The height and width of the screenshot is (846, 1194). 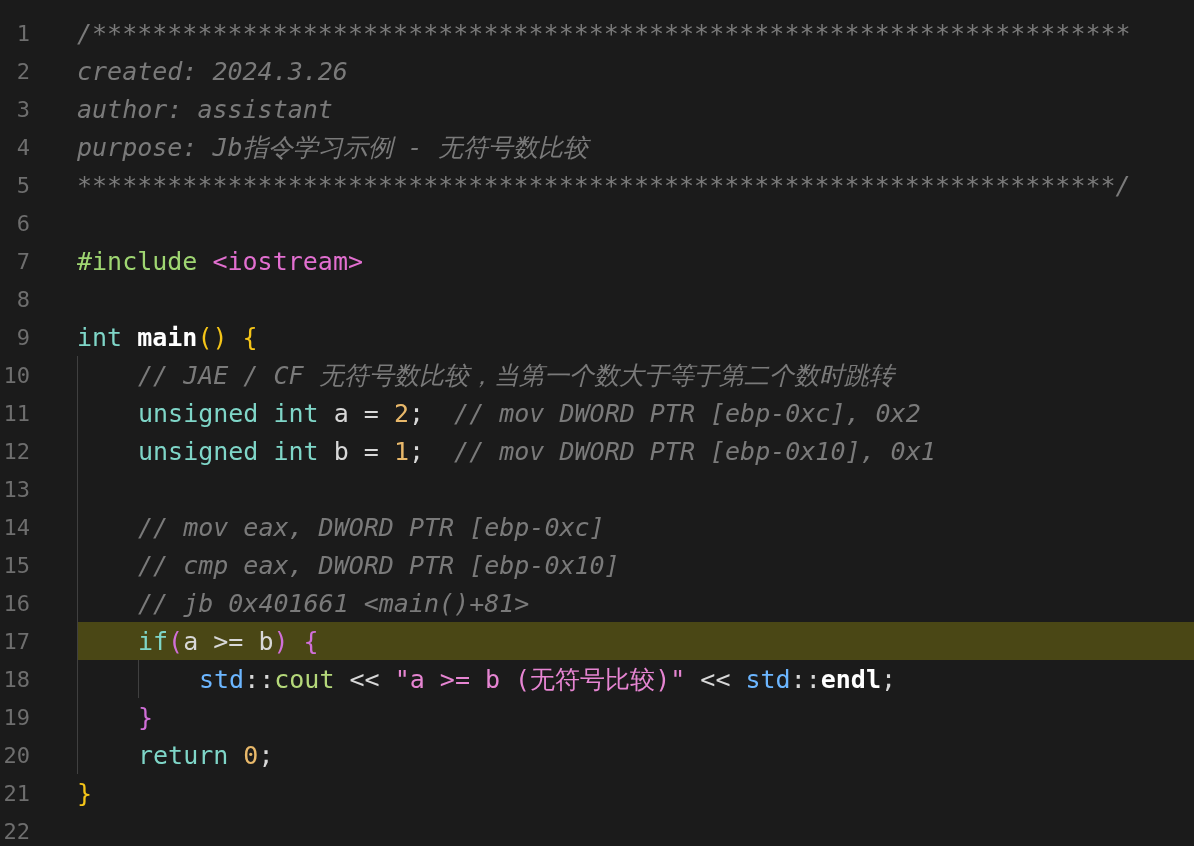 What do you see at coordinates (212, 71) in the screenshot?
I see `code-line: created: 2024.3.26` at bounding box center [212, 71].